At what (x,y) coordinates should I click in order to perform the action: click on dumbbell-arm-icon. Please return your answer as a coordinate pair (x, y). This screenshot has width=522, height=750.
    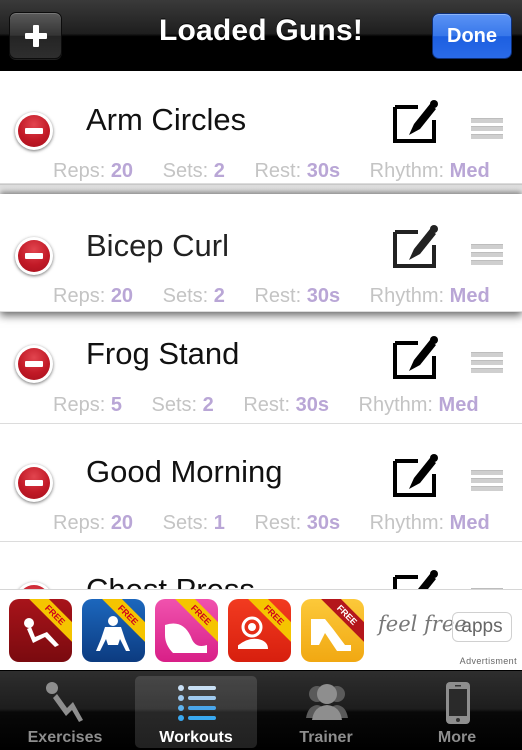
    Looking at the image, I should click on (253, 632).